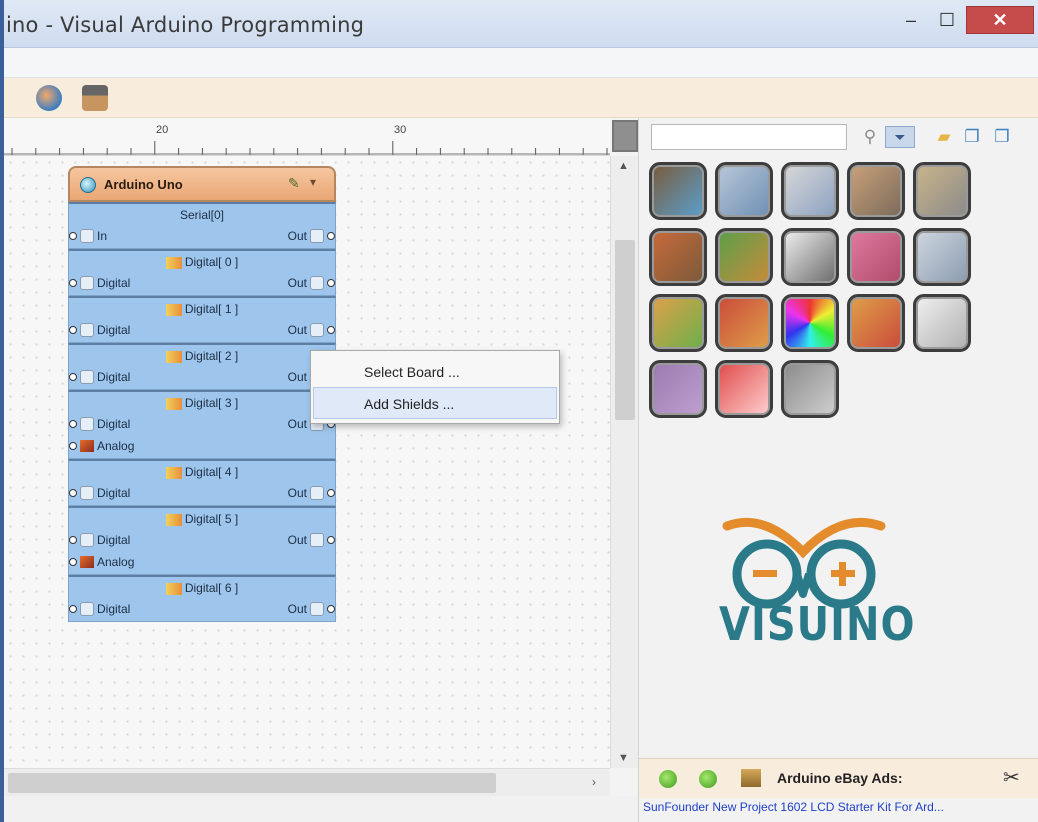 This screenshot has width=1038, height=822. I want to click on palette-category-6-button, so click(678, 257).